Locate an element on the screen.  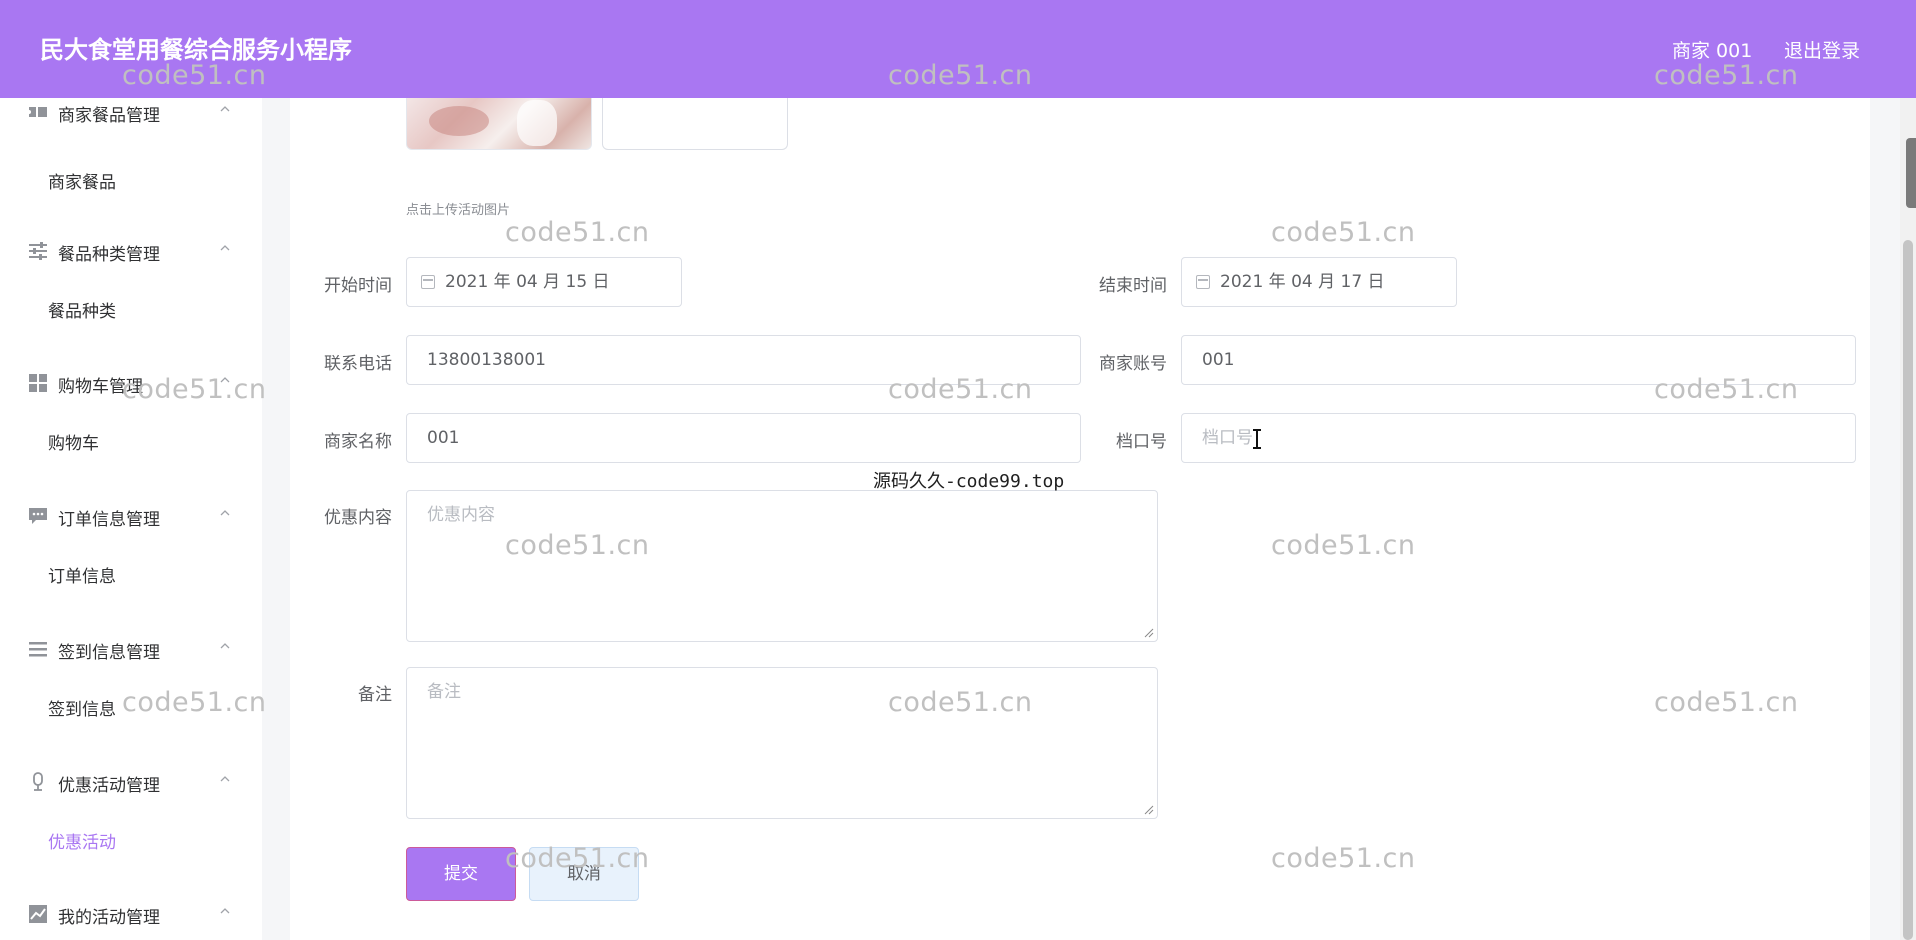
menu-head-order: 订单信息管理 is located at coordinates (131, 516).